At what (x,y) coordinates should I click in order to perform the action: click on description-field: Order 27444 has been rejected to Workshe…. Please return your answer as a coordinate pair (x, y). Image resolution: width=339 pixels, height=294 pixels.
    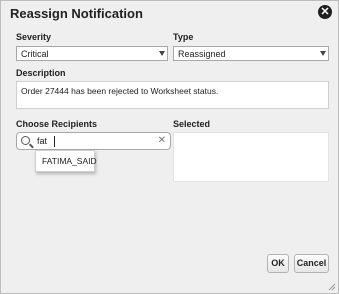
    Looking at the image, I should click on (172, 95).